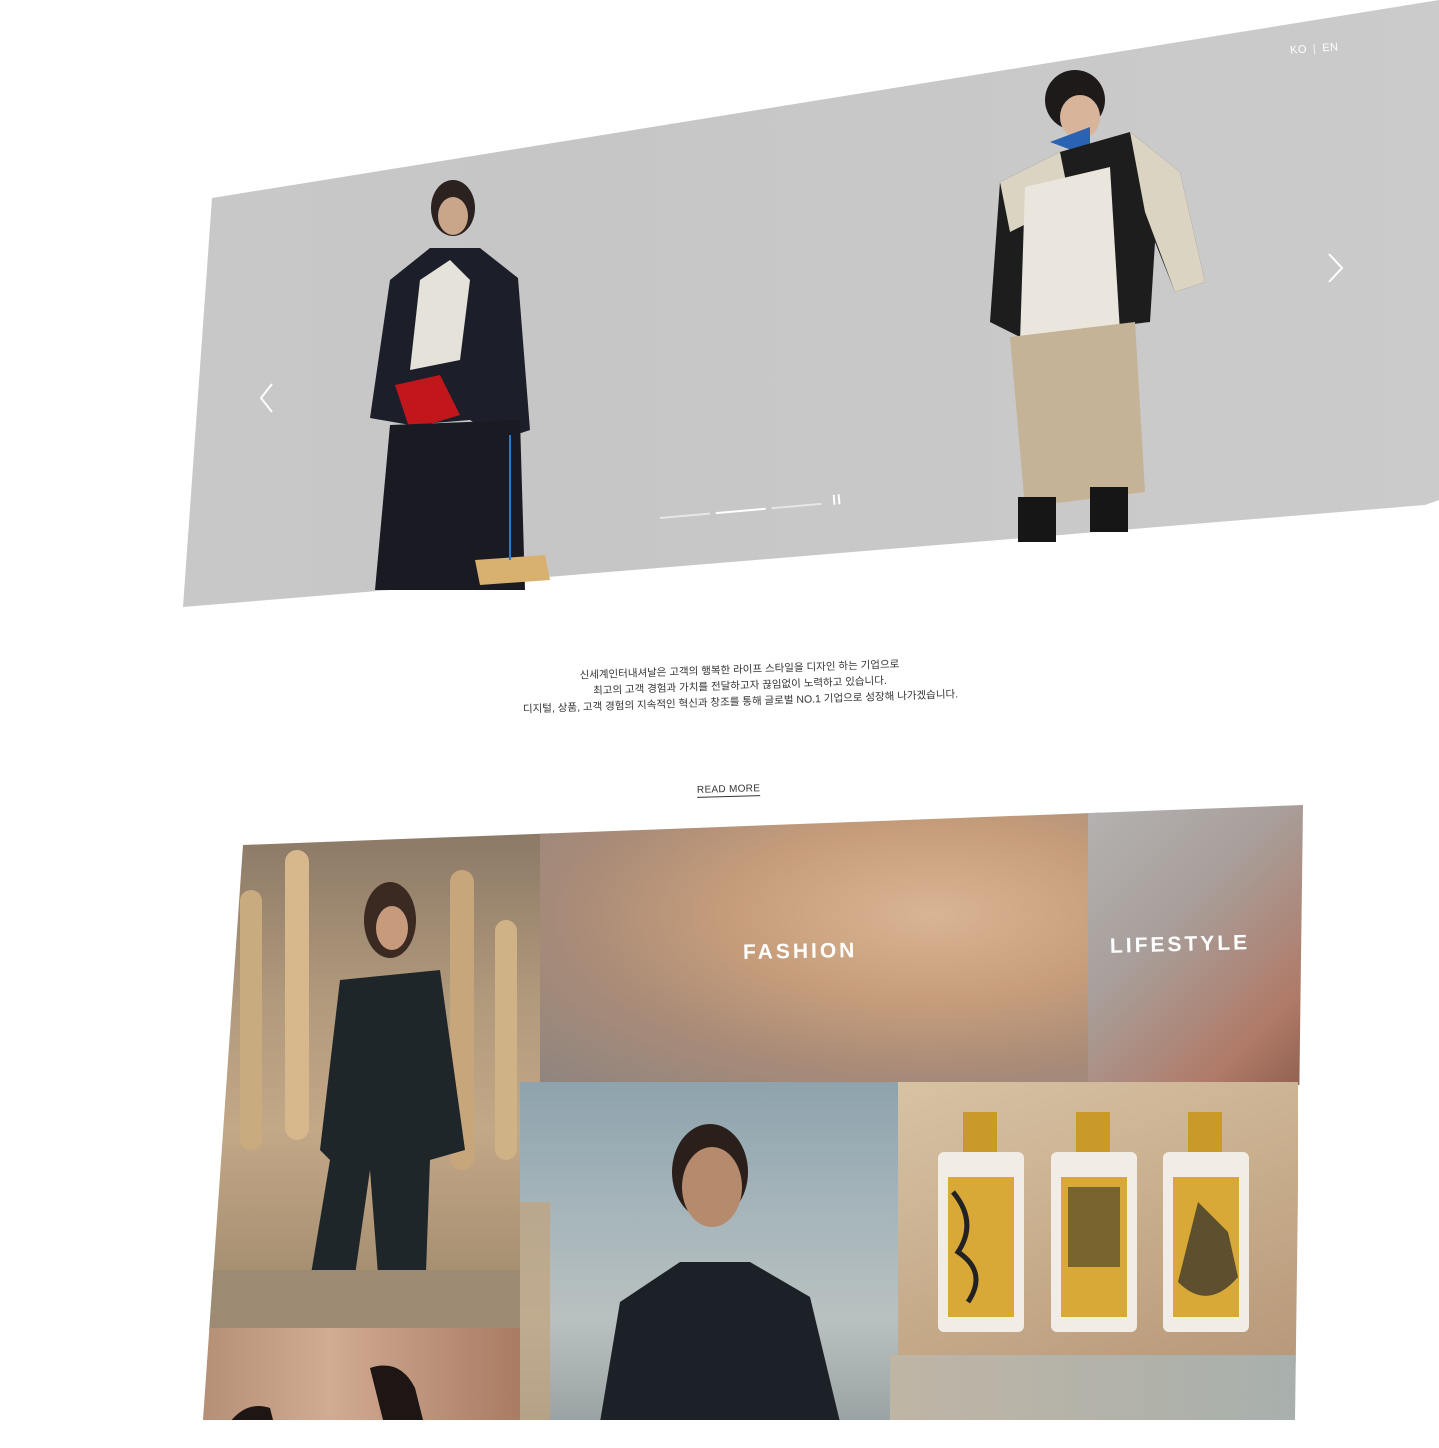  I want to click on hero-model-right, so click(1097, 306).